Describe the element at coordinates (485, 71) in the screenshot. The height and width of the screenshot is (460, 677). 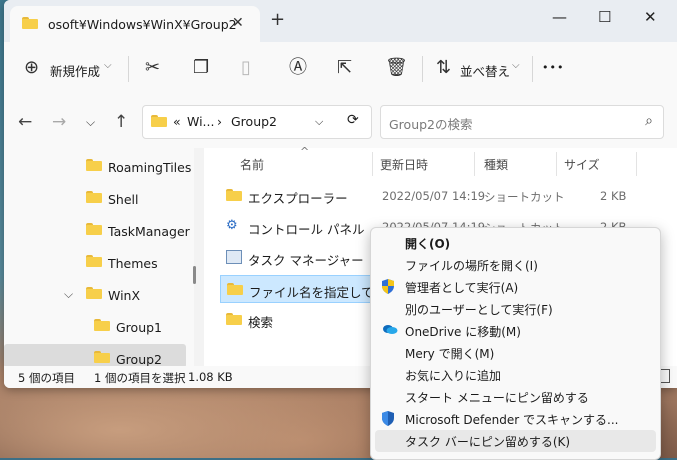
I see `sort-label: 並べ替え` at that location.